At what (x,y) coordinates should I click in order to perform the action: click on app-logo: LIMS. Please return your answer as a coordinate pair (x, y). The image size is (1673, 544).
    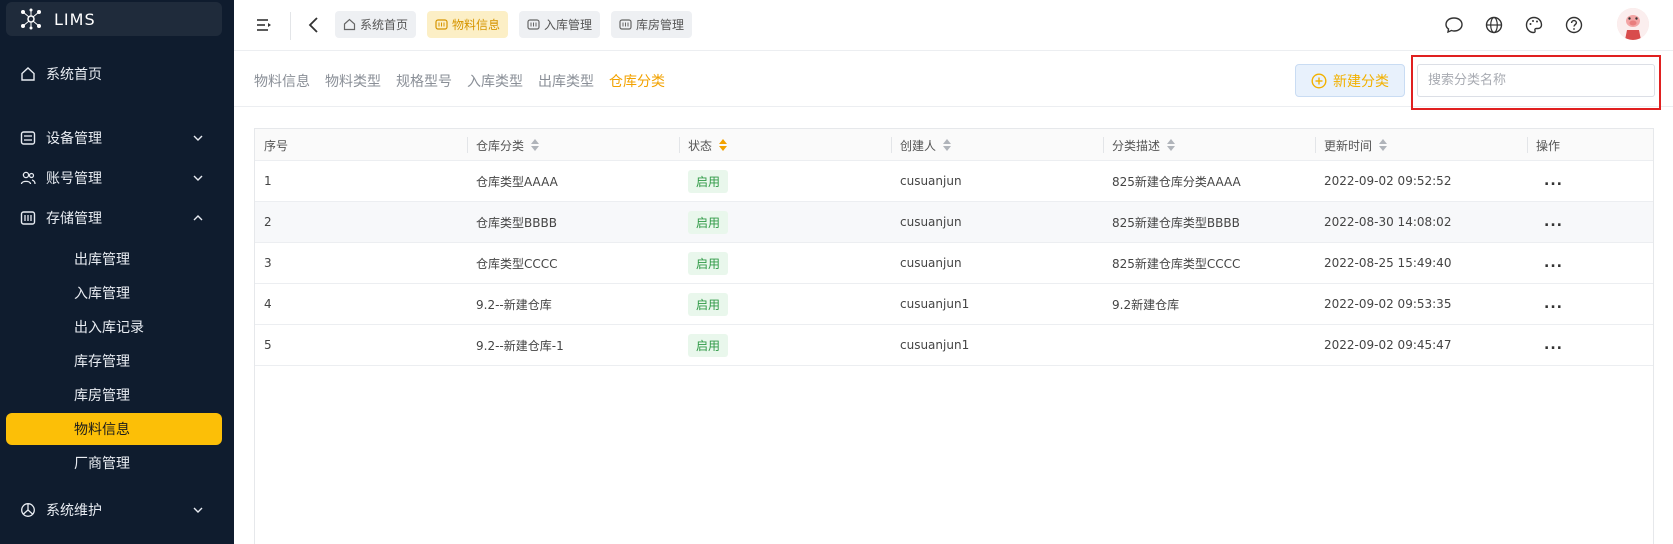
    Looking at the image, I should click on (114, 19).